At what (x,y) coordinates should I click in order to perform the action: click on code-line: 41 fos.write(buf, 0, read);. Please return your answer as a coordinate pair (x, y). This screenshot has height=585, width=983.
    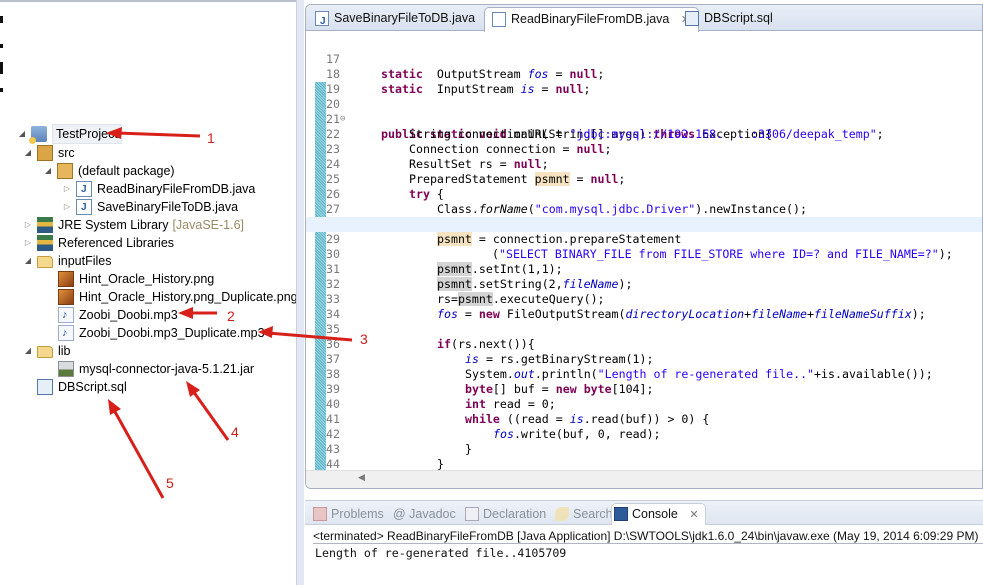
    Looking at the image, I should click on (493, 426).